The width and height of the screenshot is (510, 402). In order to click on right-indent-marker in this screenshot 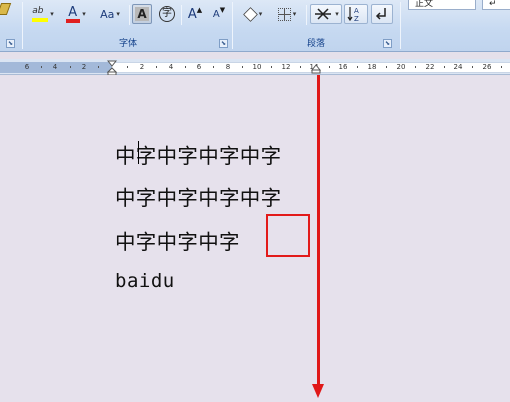, I will do `click(316, 69)`.